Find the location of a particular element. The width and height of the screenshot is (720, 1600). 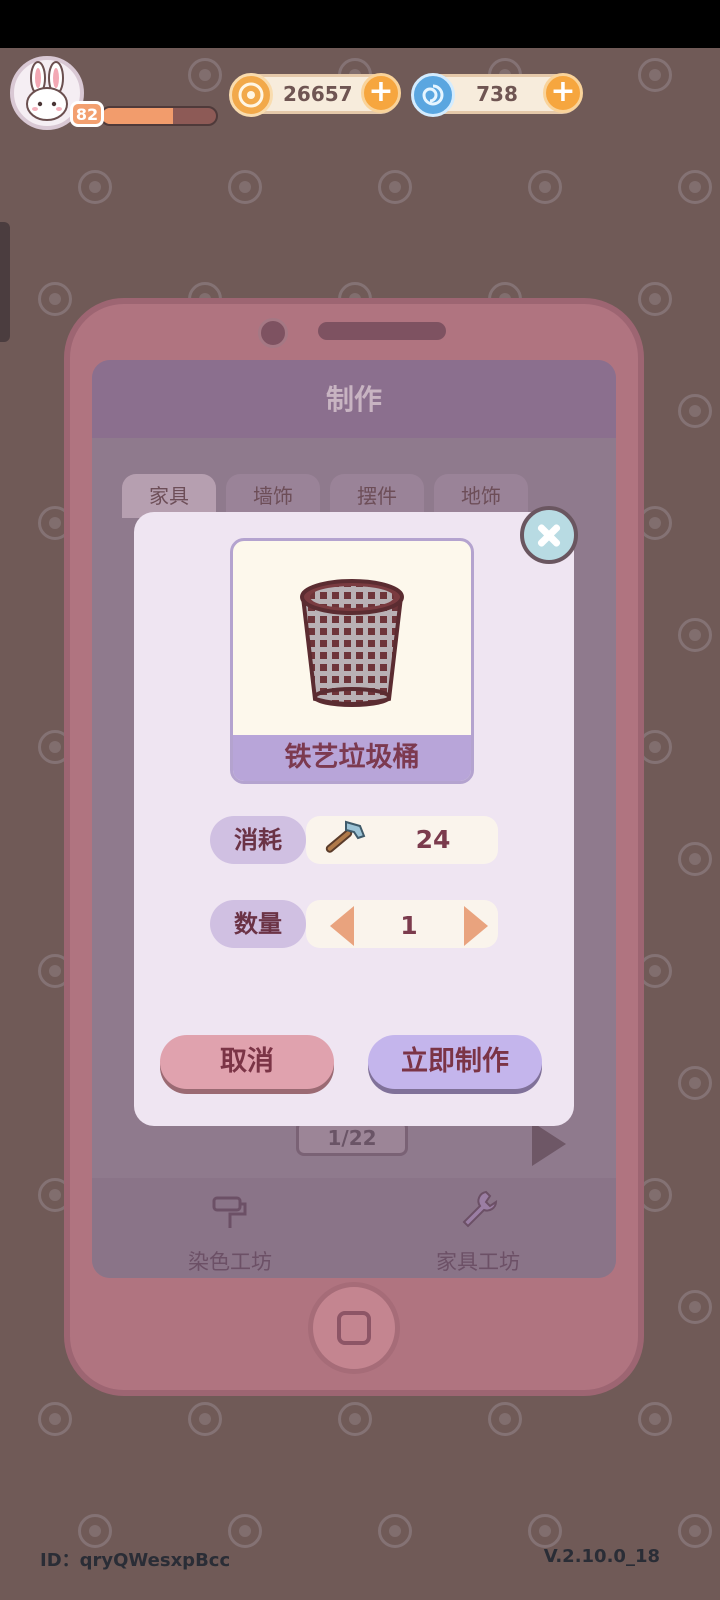

furniture-workshop-label: 家具工坊 is located at coordinates (478, 1262).